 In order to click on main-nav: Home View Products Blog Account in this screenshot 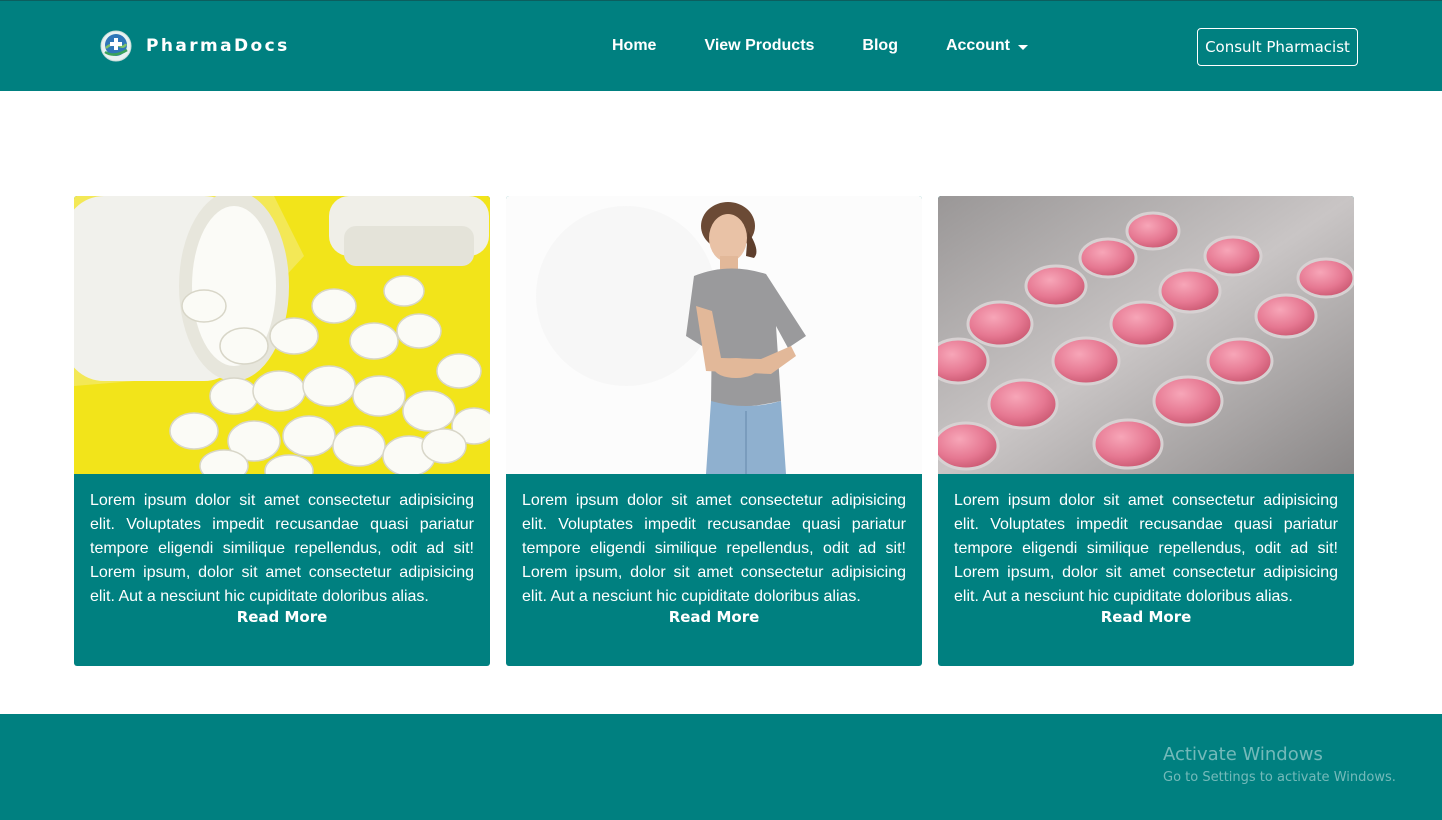, I will do `click(820, 46)`.